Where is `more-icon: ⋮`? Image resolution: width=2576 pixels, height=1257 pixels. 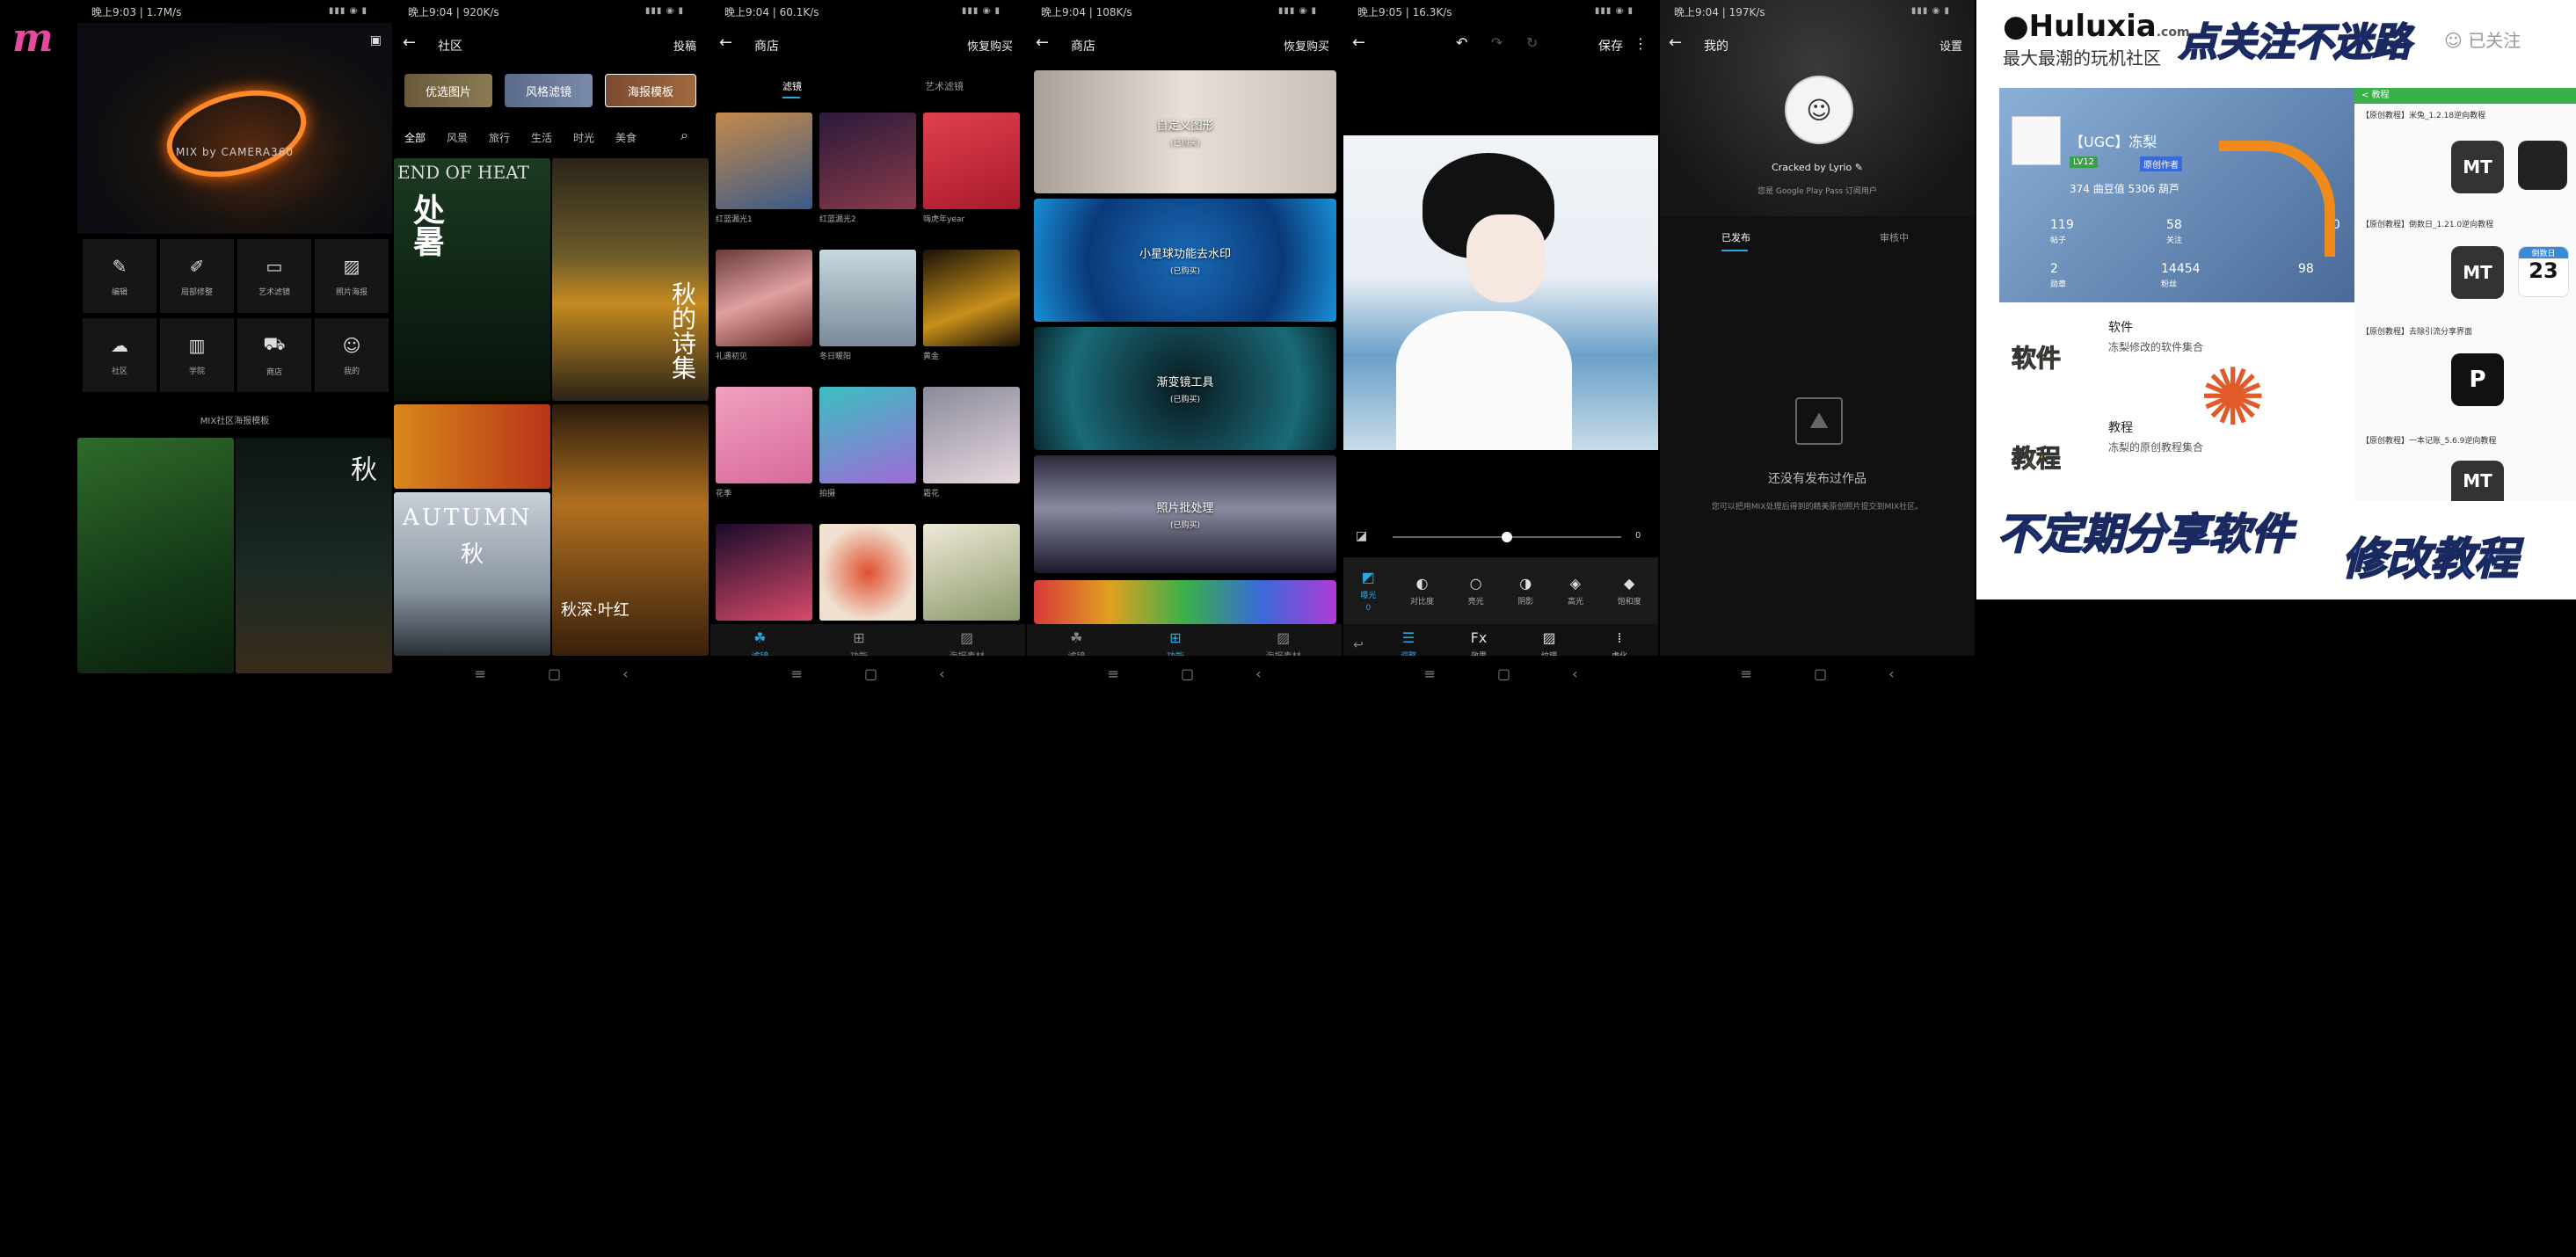 more-icon: ⋮ is located at coordinates (1641, 43).